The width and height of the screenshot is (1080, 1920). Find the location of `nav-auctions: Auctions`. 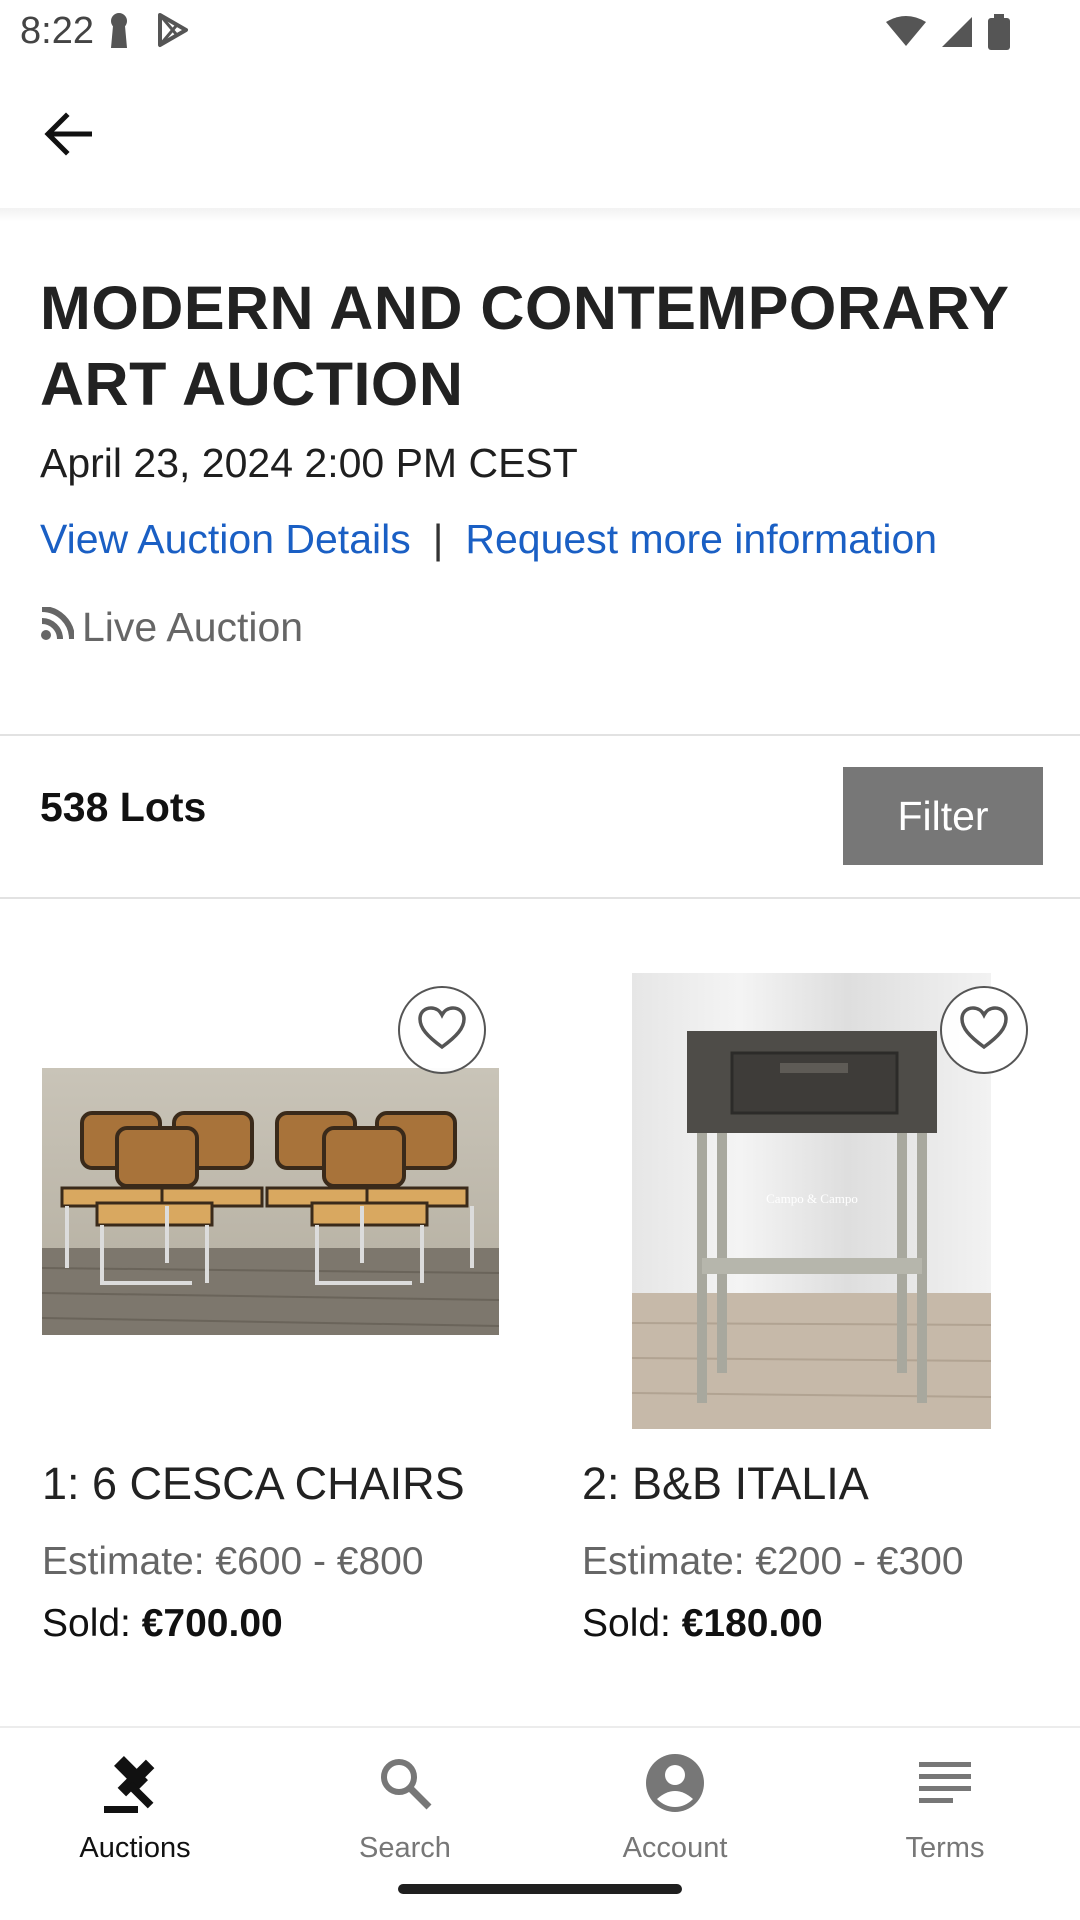

nav-auctions: Auctions is located at coordinates (135, 1813).